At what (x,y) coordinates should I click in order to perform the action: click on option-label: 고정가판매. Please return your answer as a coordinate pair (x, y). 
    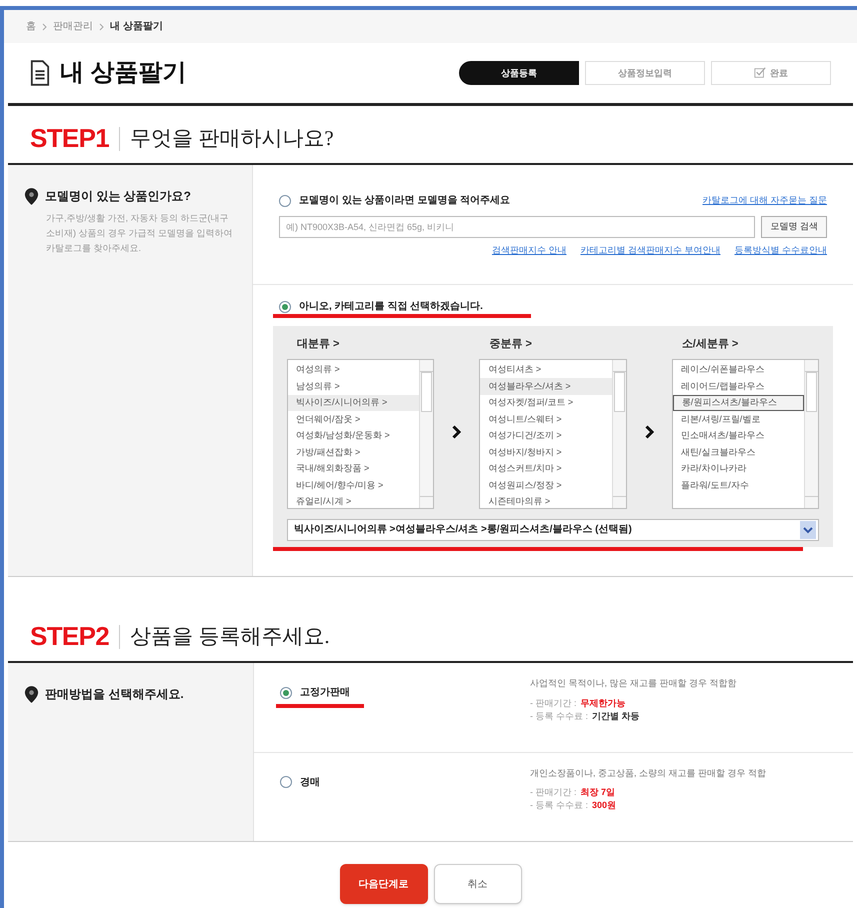
    Looking at the image, I should click on (325, 693).